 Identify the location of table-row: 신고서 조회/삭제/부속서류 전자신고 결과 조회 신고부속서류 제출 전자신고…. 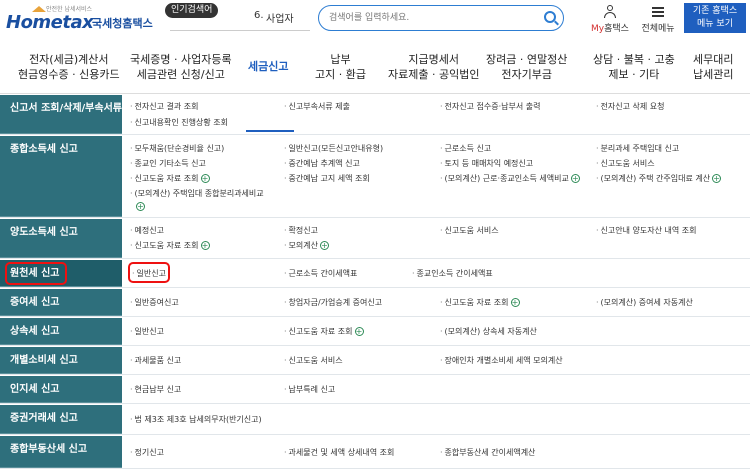
(375, 115).